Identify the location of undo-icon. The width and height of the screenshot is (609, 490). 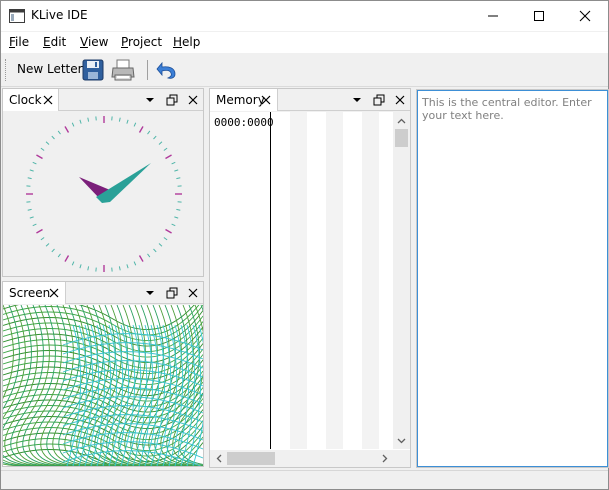
(166, 70).